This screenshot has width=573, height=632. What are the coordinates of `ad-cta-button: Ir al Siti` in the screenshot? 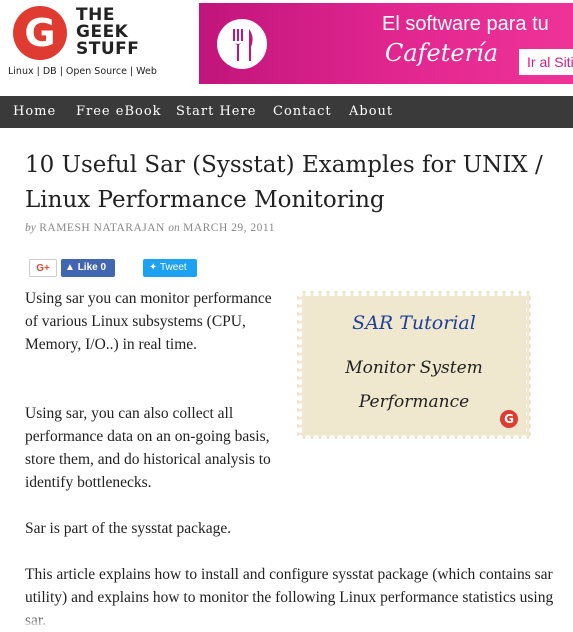 It's located at (546, 62).